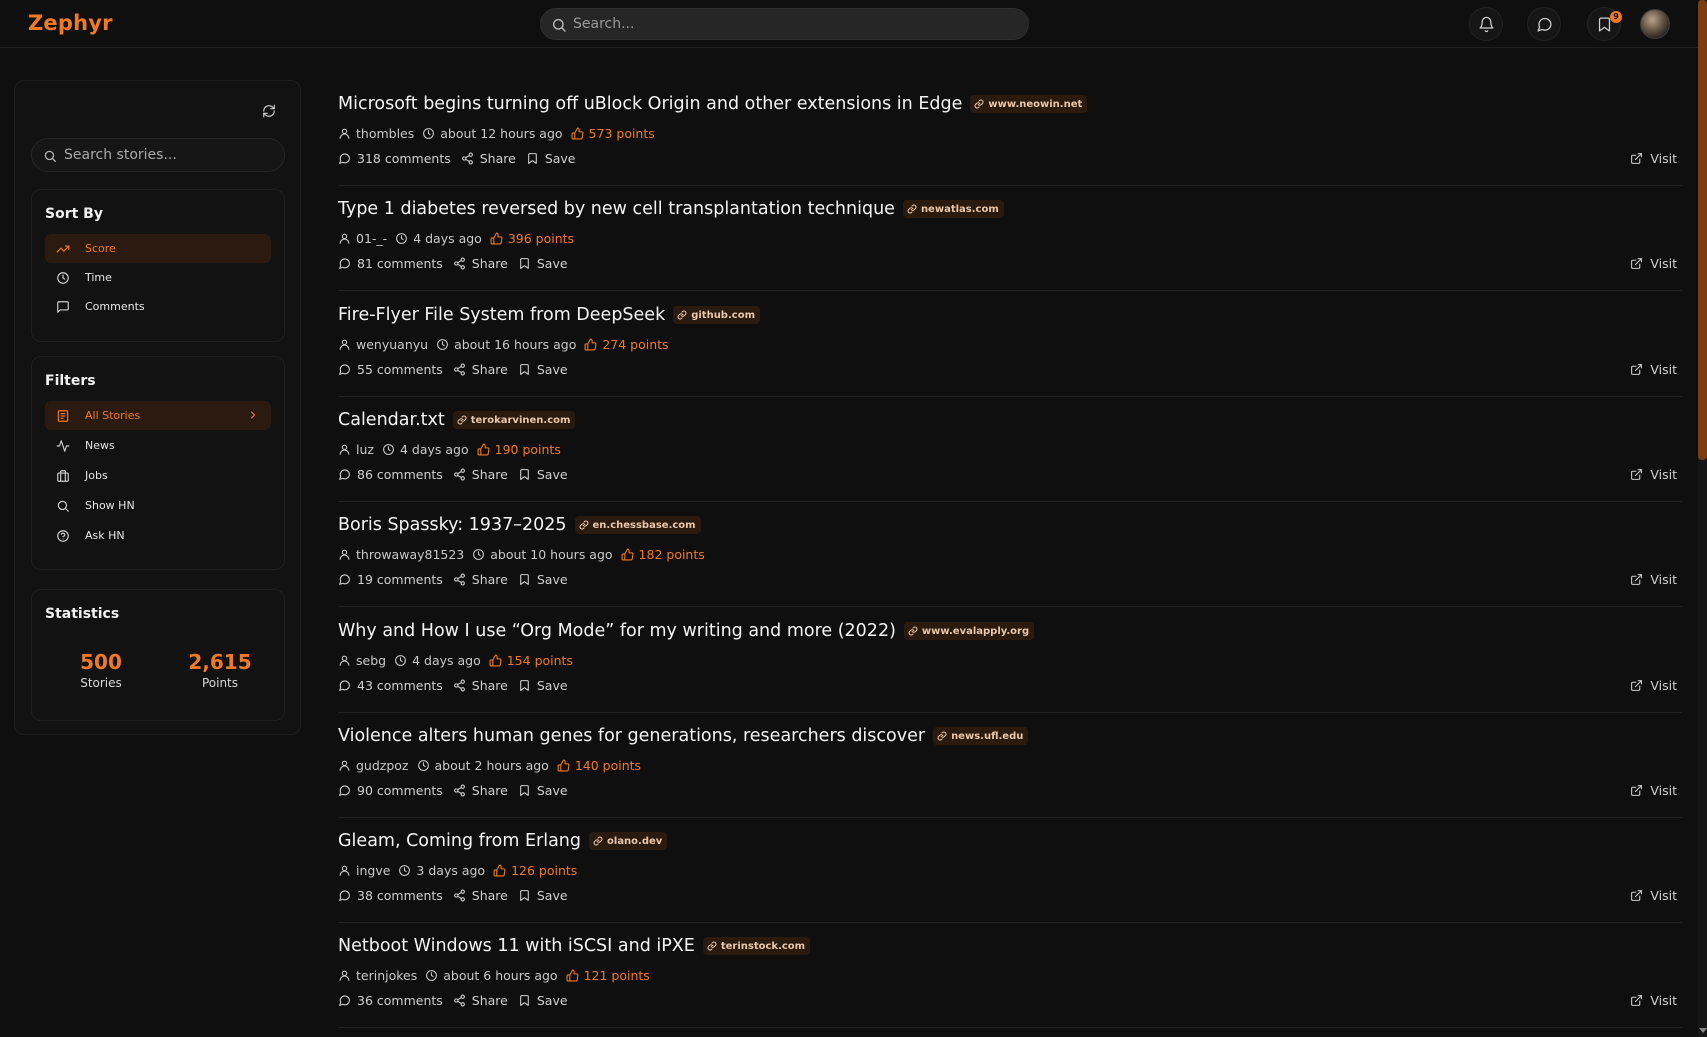 Image resolution: width=1707 pixels, height=1037 pixels. What do you see at coordinates (452, 525) in the screenshot?
I see `story-title: Boris Spassky: 1937–2025` at bounding box center [452, 525].